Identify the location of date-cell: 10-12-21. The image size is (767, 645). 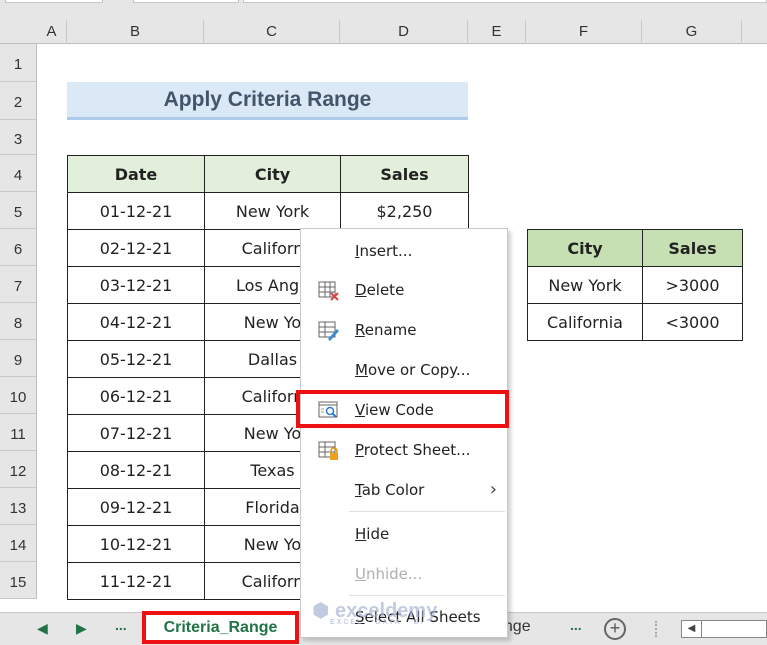
(136, 544).